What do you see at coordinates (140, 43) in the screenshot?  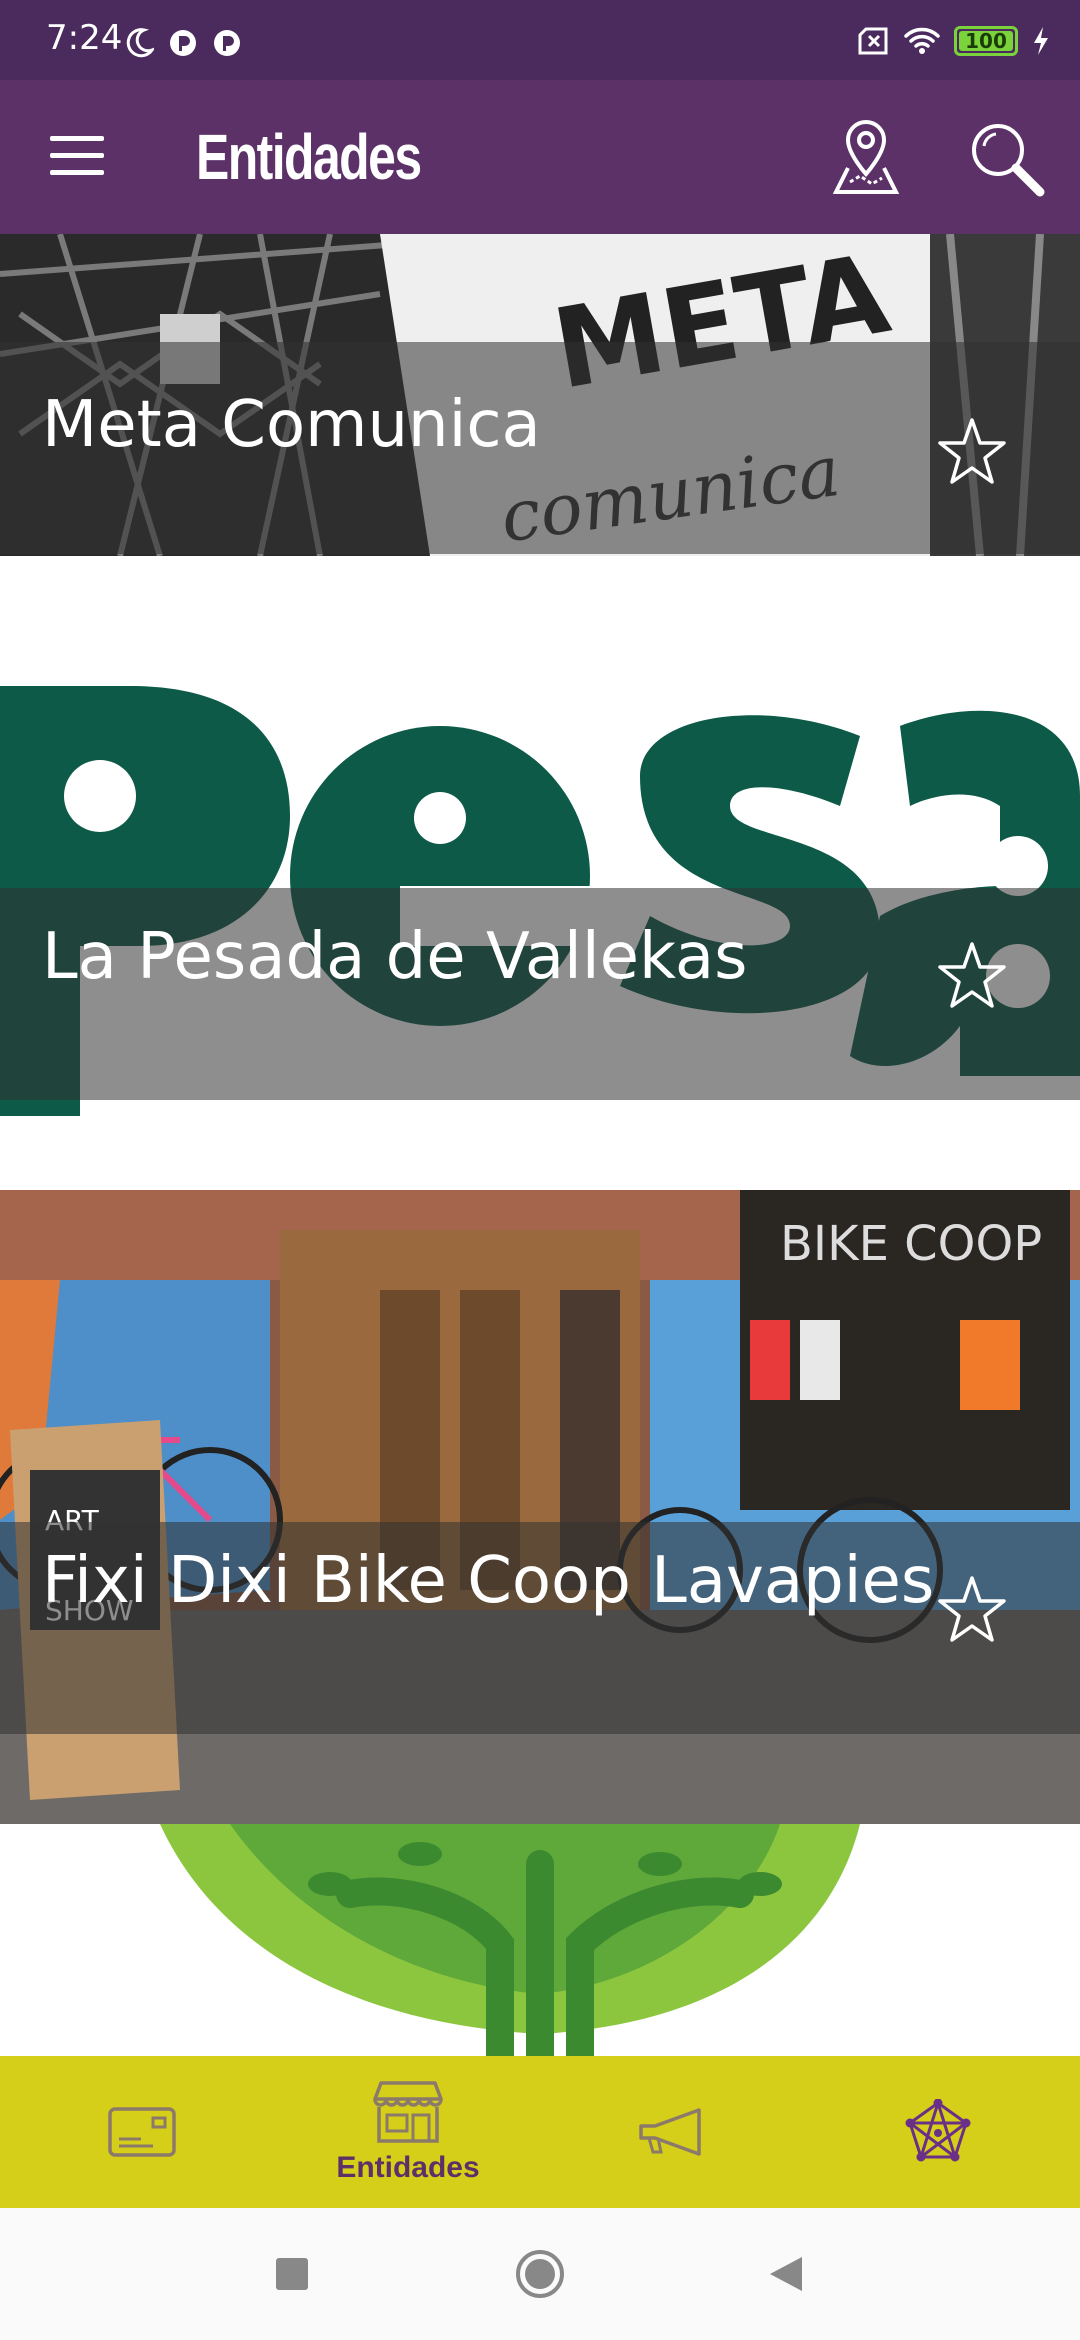 I see `do-not-disturb-moon-icon` at bounding box center [140, 43].